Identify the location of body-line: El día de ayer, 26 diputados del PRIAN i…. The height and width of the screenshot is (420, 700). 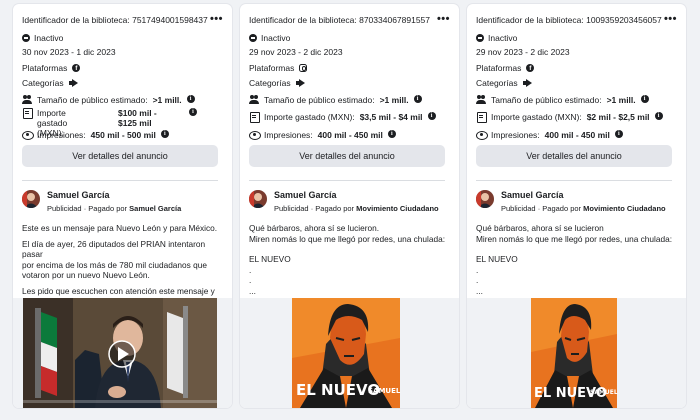
(114, 249).